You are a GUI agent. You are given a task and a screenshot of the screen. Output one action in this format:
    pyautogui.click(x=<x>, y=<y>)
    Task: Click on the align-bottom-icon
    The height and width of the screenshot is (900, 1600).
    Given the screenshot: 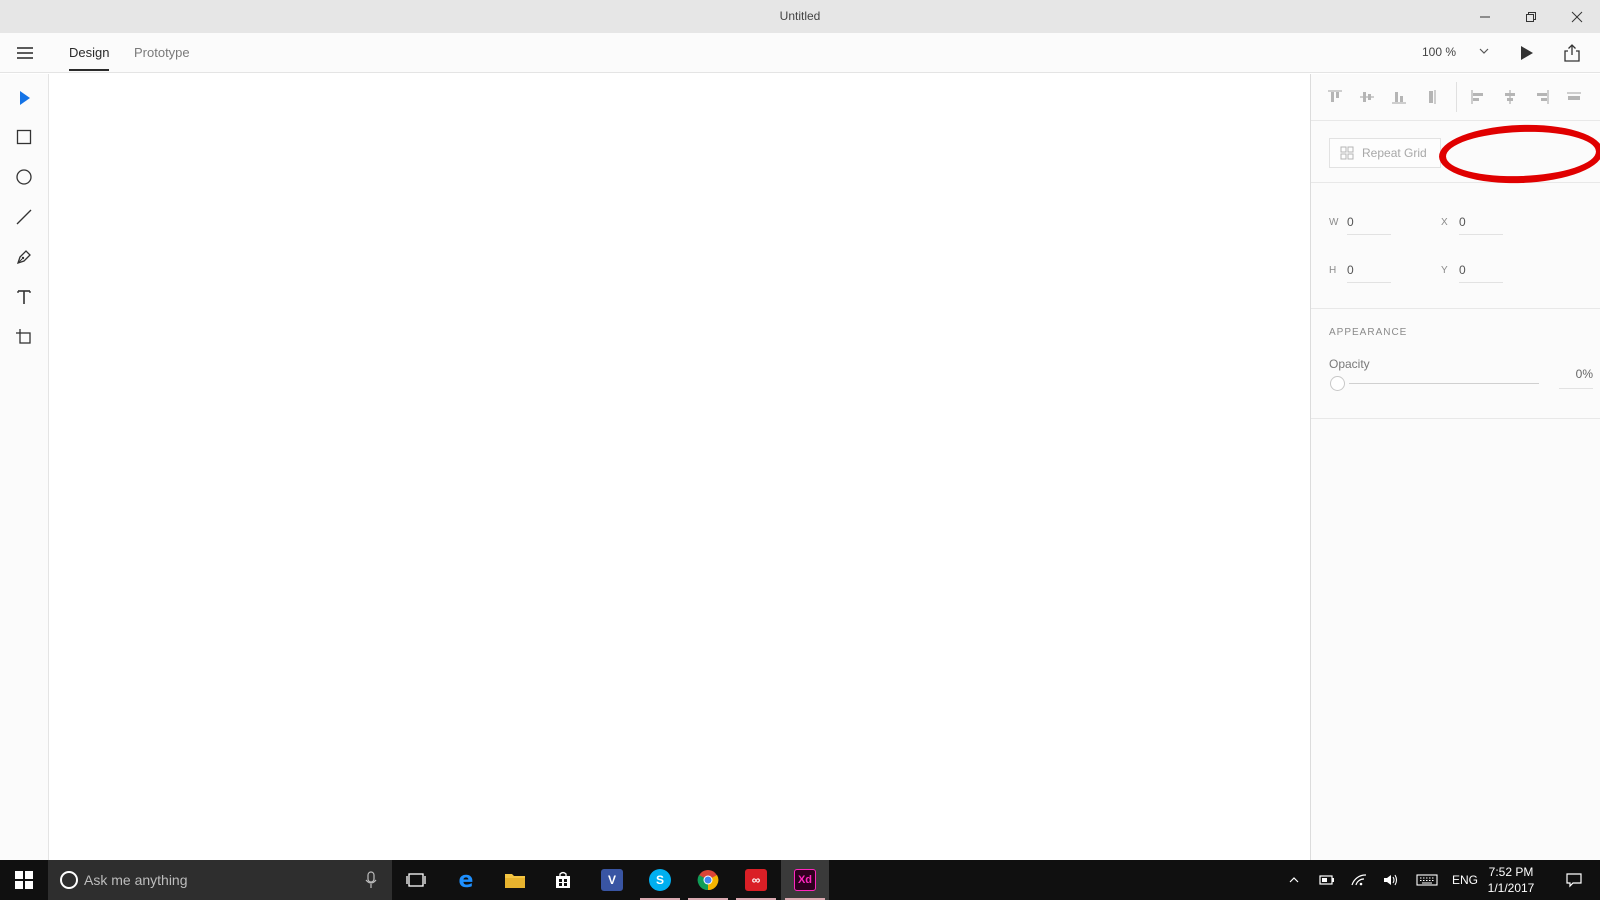 What is the action you would take?
    pyautogui.click(x=1399, y=97)
    